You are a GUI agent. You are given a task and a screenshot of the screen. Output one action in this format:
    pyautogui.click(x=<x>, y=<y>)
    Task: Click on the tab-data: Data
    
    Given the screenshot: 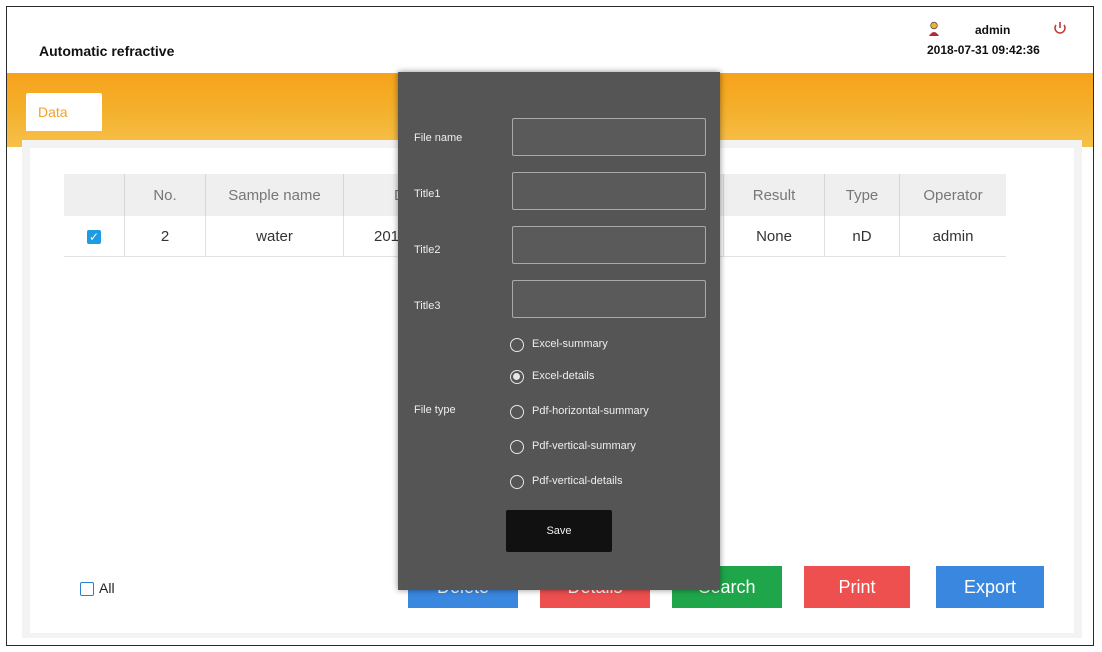 What is the action you would take?
    pyautogui.click(x=64, y=112)
    